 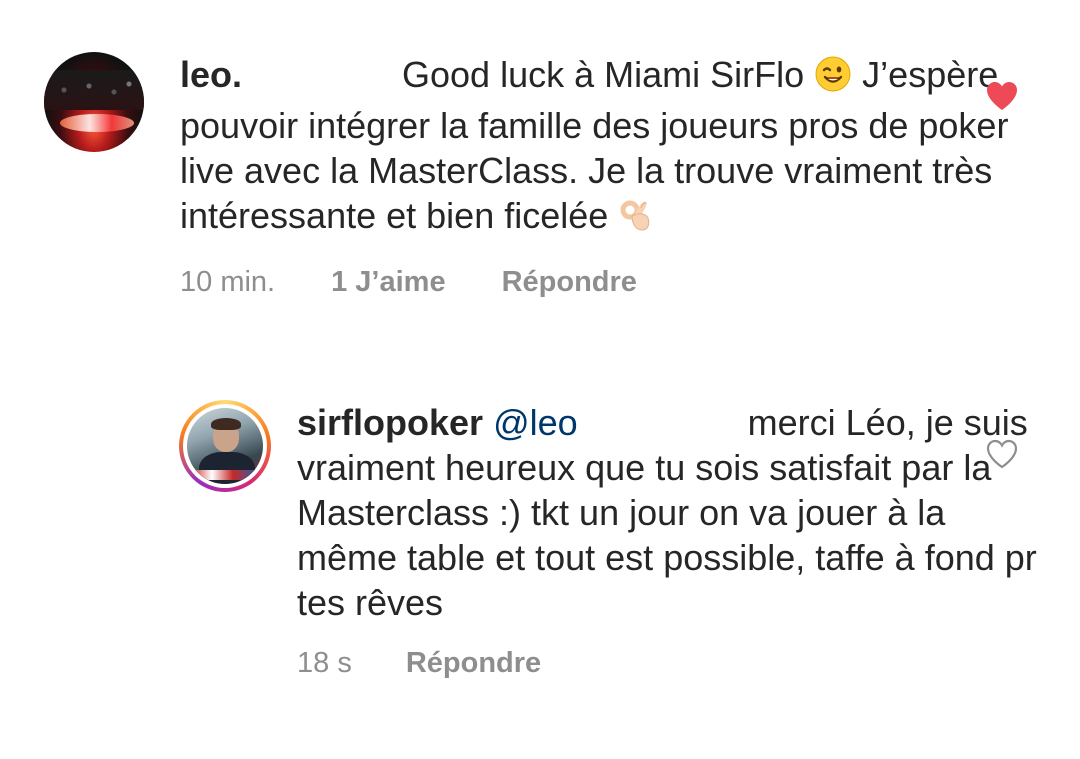 What do you see at coordinates (535, 422) in the screenshot?
I see `reply-mention: @leo` at bounding box center [535, 422].